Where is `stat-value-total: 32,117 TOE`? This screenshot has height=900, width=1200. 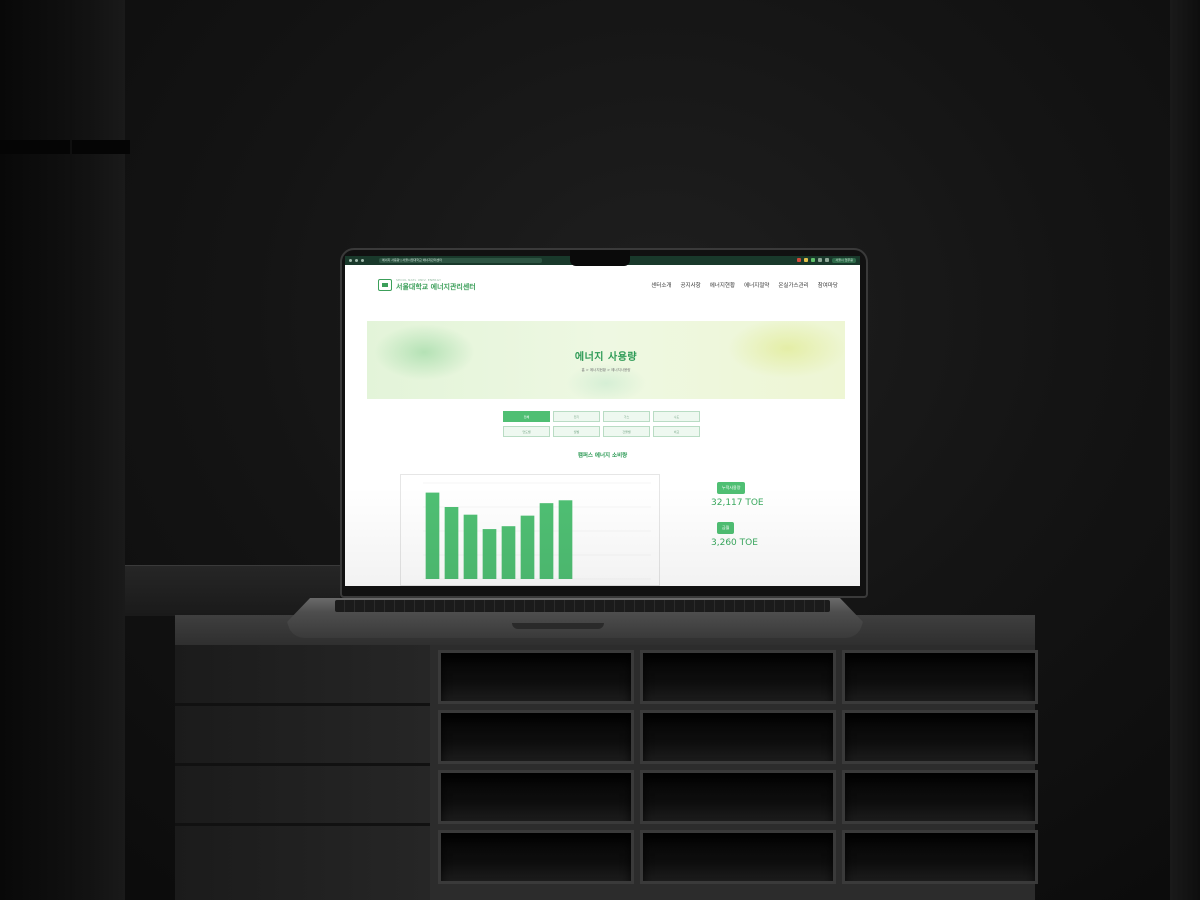
stat-value-total: 32,117 TOE is located at coordinates (737, 503).